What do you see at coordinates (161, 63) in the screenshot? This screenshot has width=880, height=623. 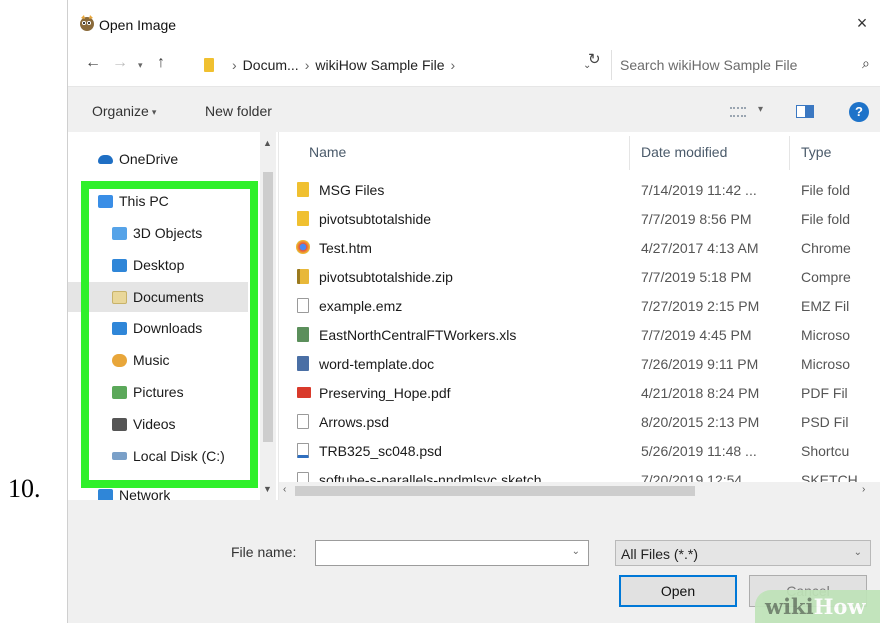 I see `up-button: ↑` at bounding box center [161, 63].